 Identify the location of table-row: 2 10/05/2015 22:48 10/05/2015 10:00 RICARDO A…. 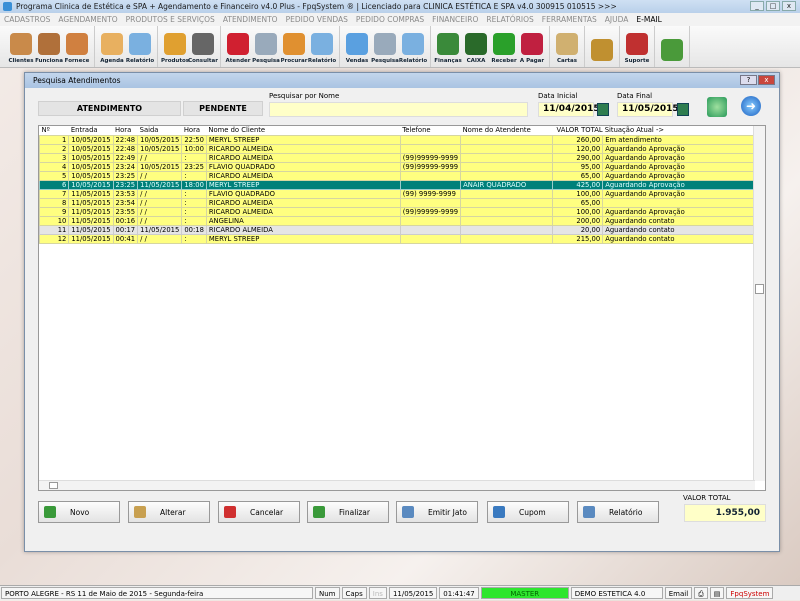
(402, 149).